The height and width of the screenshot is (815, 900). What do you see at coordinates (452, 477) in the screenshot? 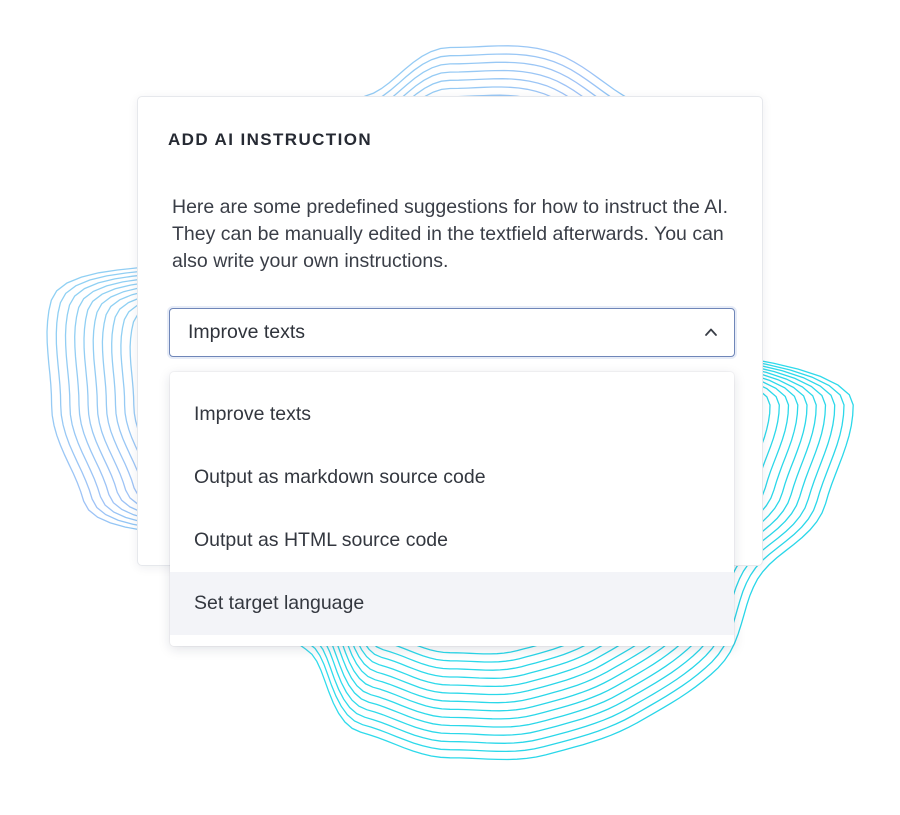
I see `dropdown-option-output-markdown: Output as markdown source code` at bounding box center [452, 477].